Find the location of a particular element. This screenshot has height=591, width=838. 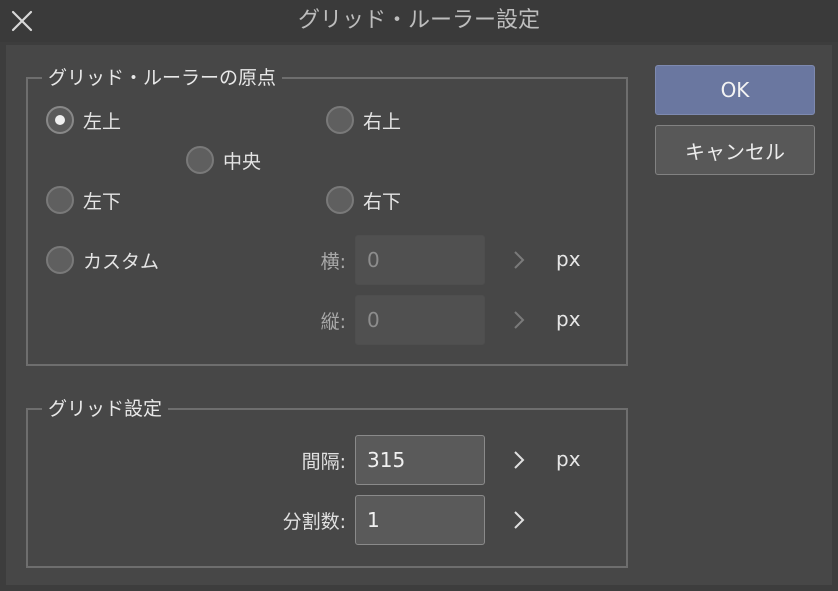

radio-label: 左下 is located at coordinates (102, 201).